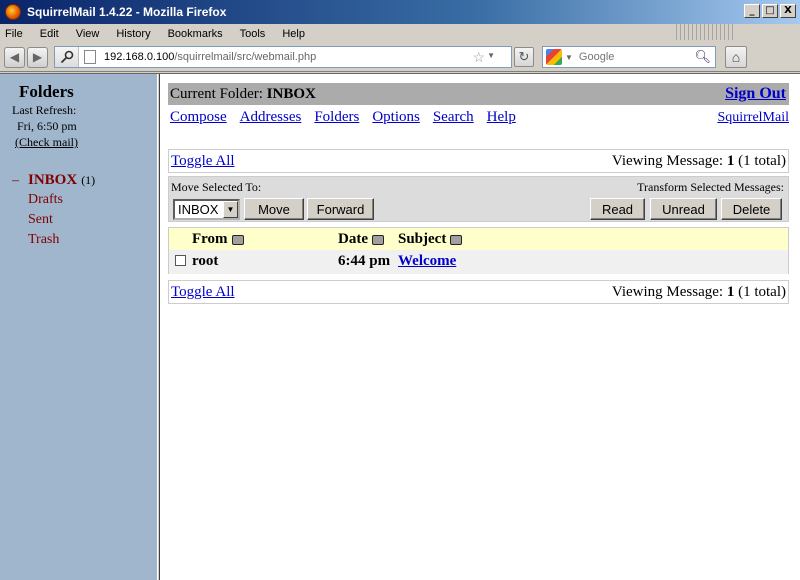 This screenshot has width=800, height=580. Describe the element at coordinates (44, 110) in the screenshot. I see `last-refresh-label: Last Refresh:` at that location.